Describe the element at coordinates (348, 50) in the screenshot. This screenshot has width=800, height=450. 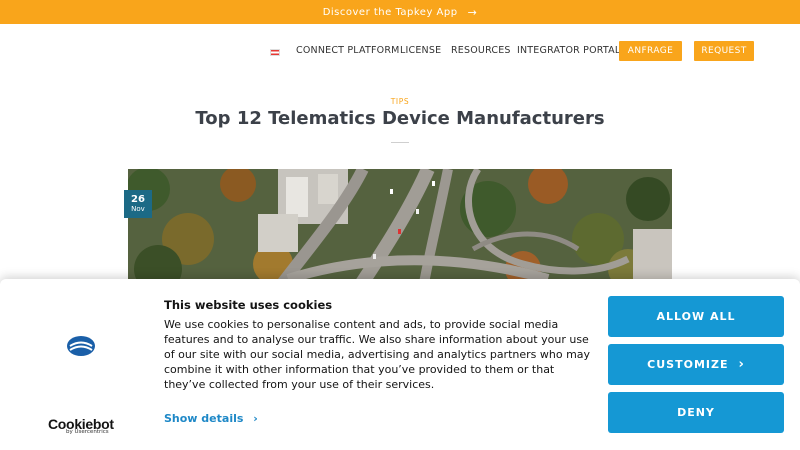
I see `nav-connect-platform: CONNECT PLATFORM` at that location.